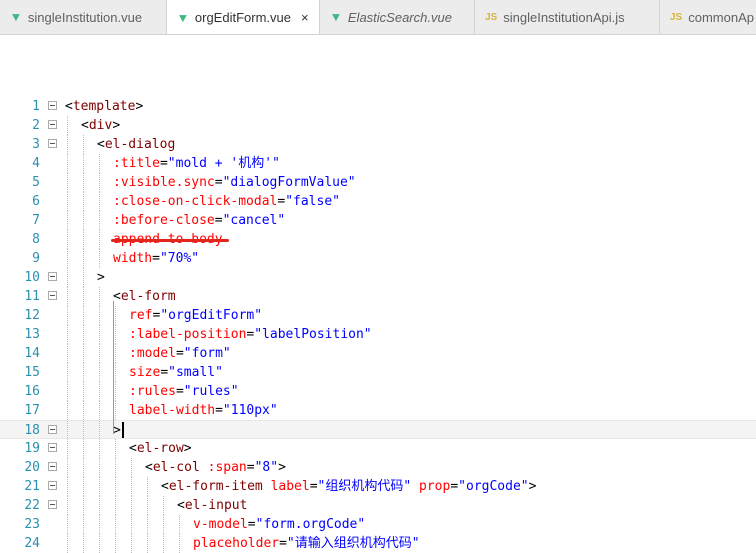 The height and width of the screenshot is (553, 756). What do you see at coordinates (378, 201) in the screenshot?
I see `code-line: 6:close-on-click-modal="false"` at bounding box center [378, 201].